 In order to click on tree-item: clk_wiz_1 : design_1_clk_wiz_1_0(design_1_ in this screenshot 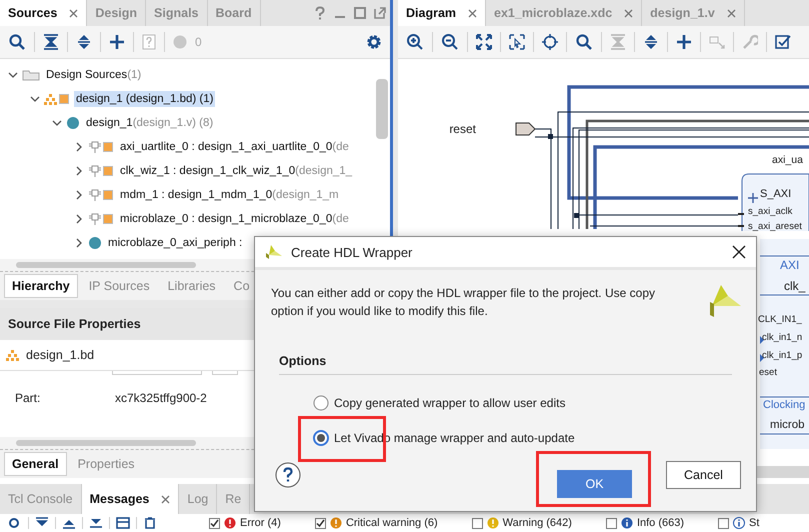, I will do `click(236, 171)`.